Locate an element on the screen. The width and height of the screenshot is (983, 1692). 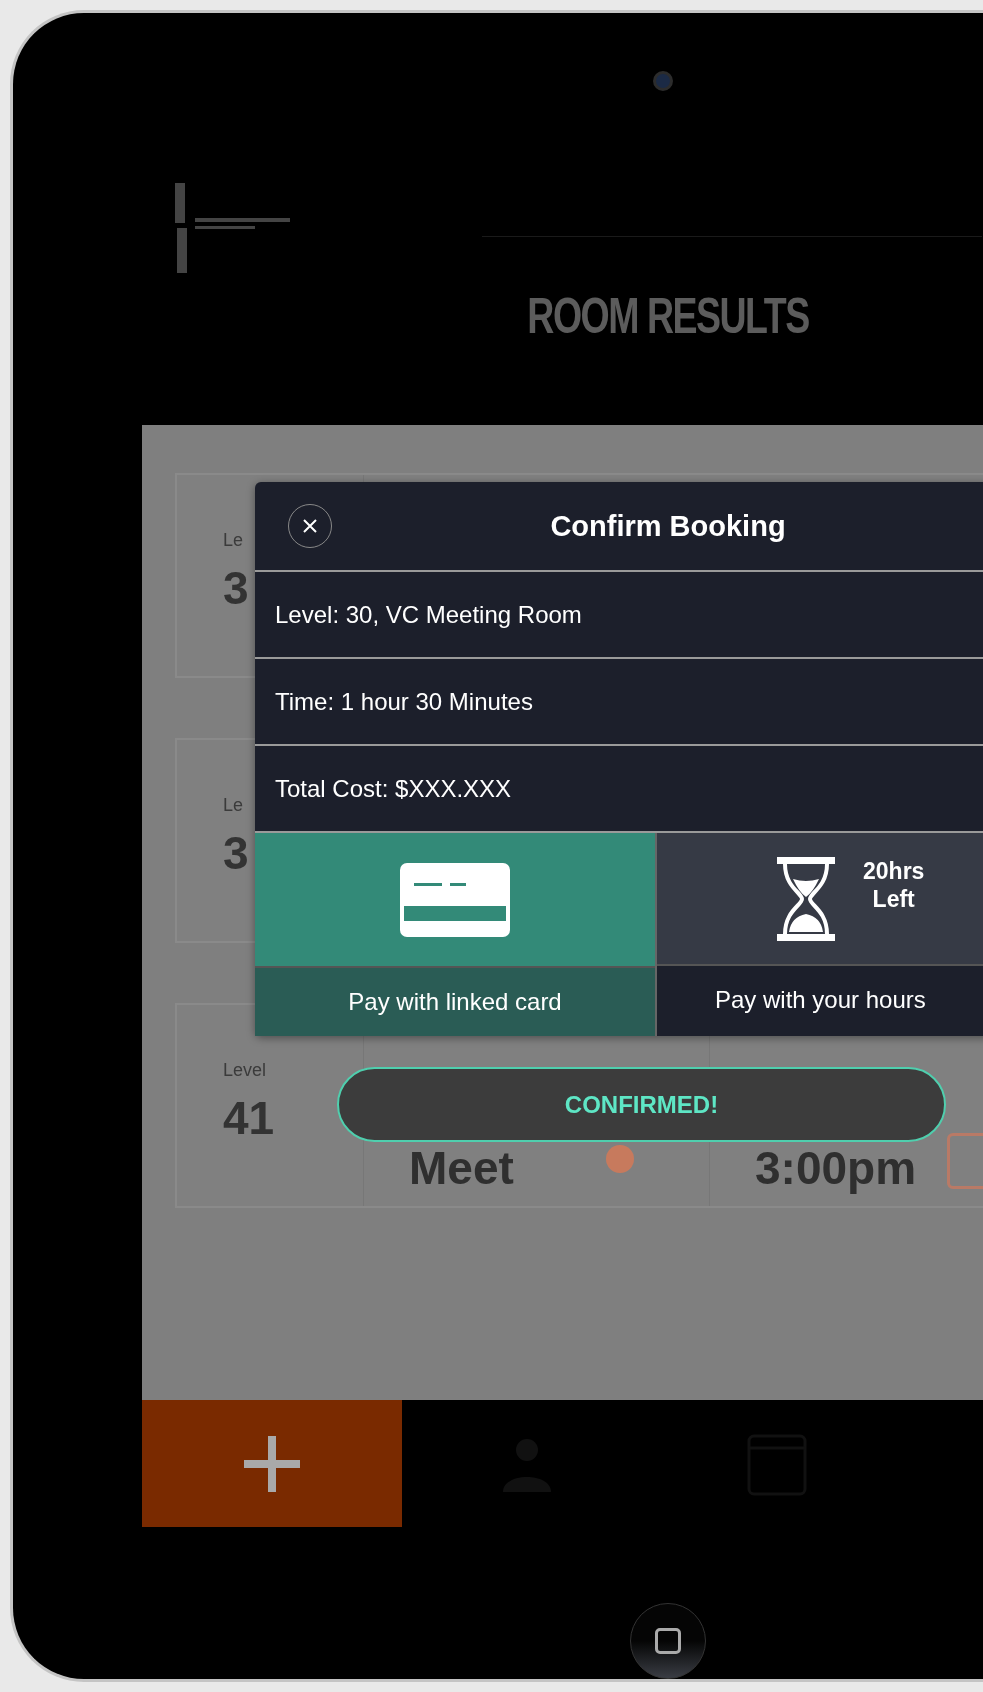
detail-row: Time: 1 hour 30 Minutes is located at coordinates (619, 702).